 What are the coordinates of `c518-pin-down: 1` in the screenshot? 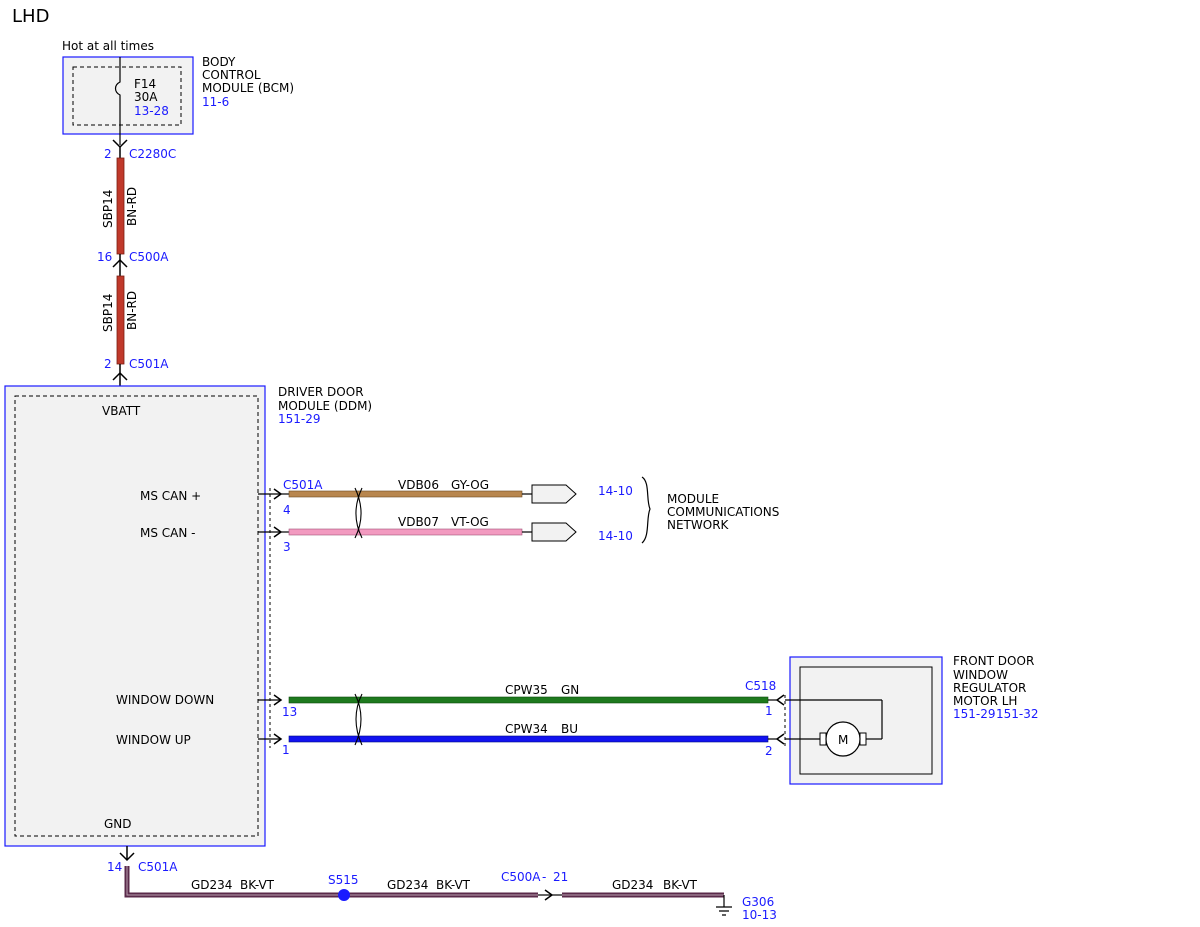 It's located at (769, 711).